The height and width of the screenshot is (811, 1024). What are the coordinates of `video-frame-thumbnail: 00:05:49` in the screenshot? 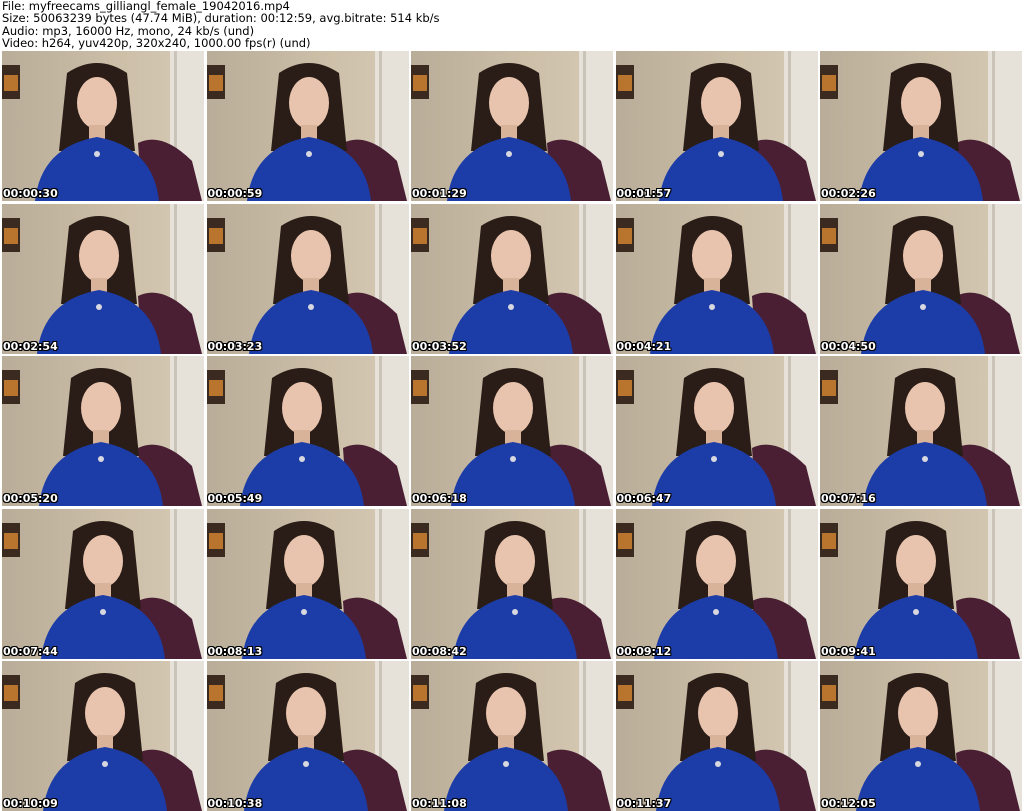 It's located at (307, 431).